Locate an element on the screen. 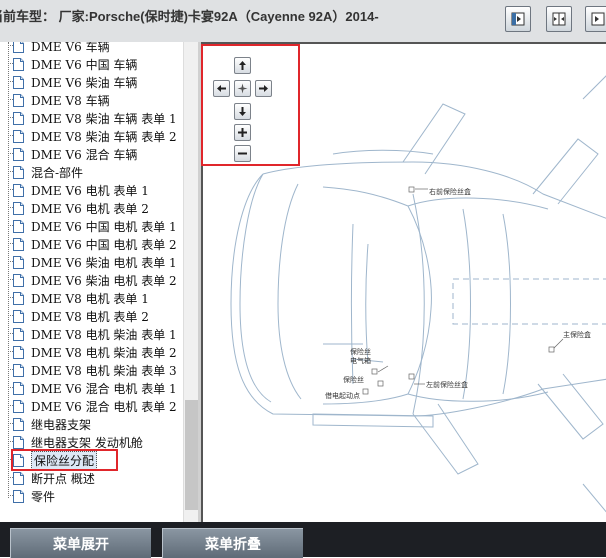 Image resolution: width=606 pixels, height=558 pixels. tree-item: DME V6 中国 车辆 is located at coordinates (72, 64).